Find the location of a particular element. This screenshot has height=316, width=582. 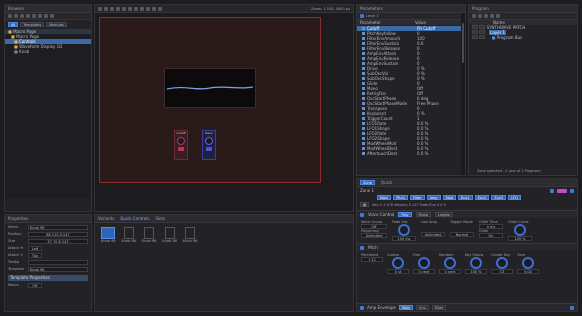

align-right-icon is located at coordinates (136, 8).